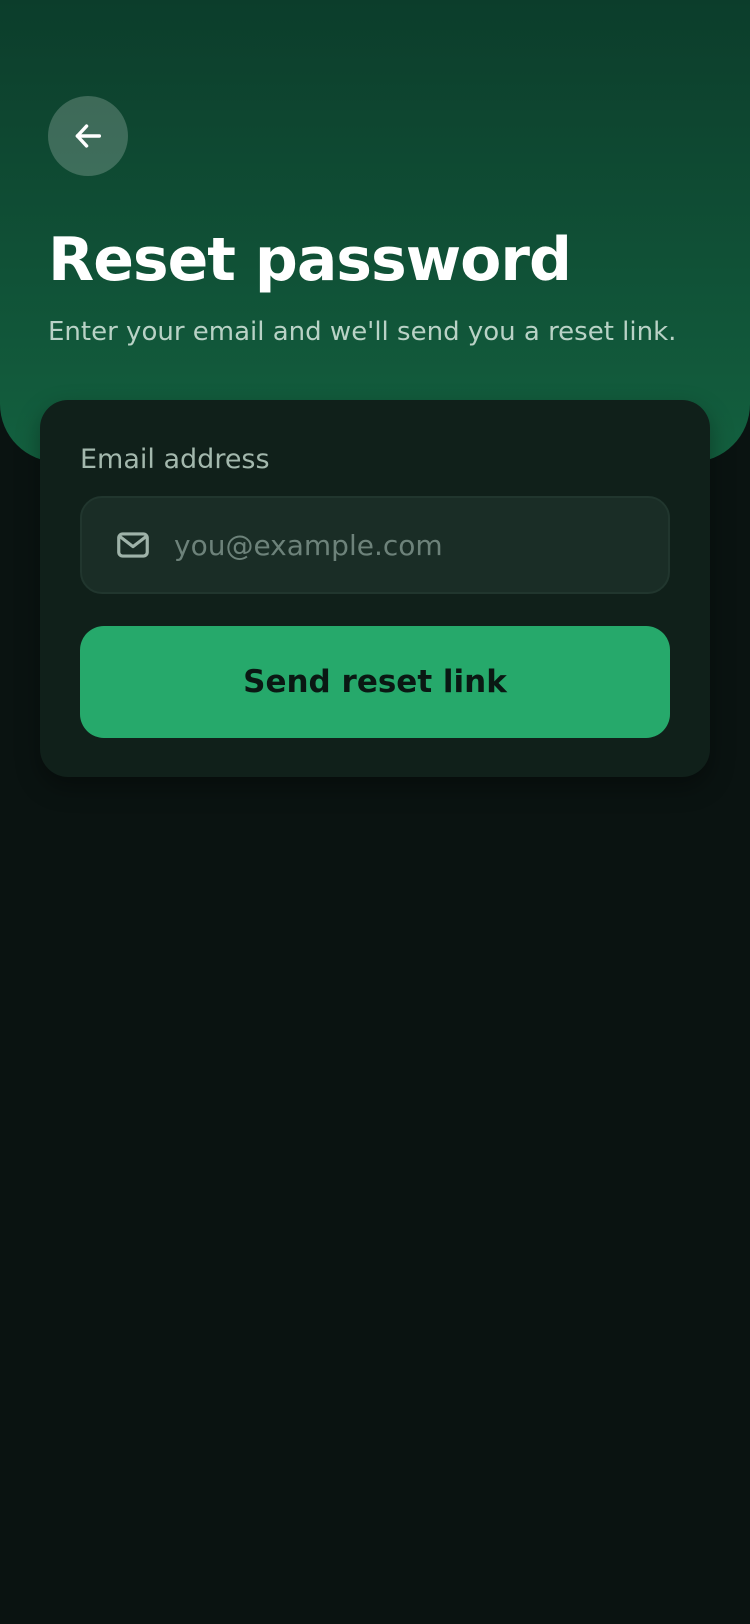  What do you see at coordinates (409, 545) in the screenshot?
I see `email-input` at bounding box center [409, 545].